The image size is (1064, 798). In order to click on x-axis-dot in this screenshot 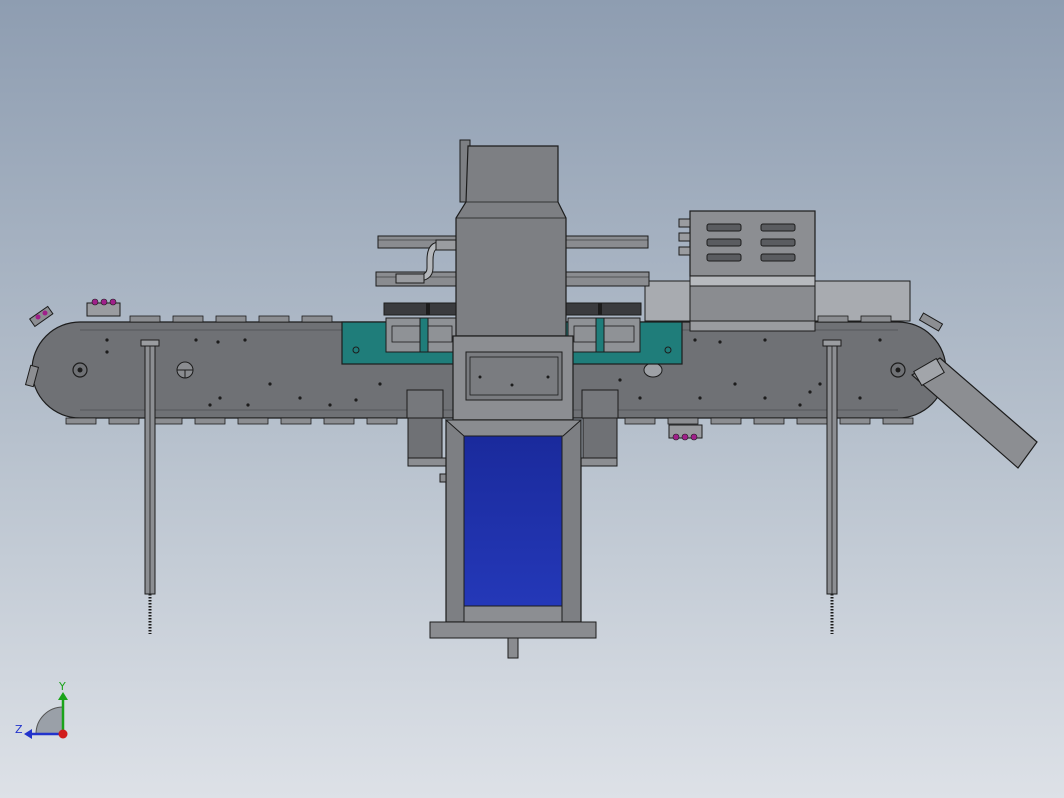, I will do `click(63, 734)`.